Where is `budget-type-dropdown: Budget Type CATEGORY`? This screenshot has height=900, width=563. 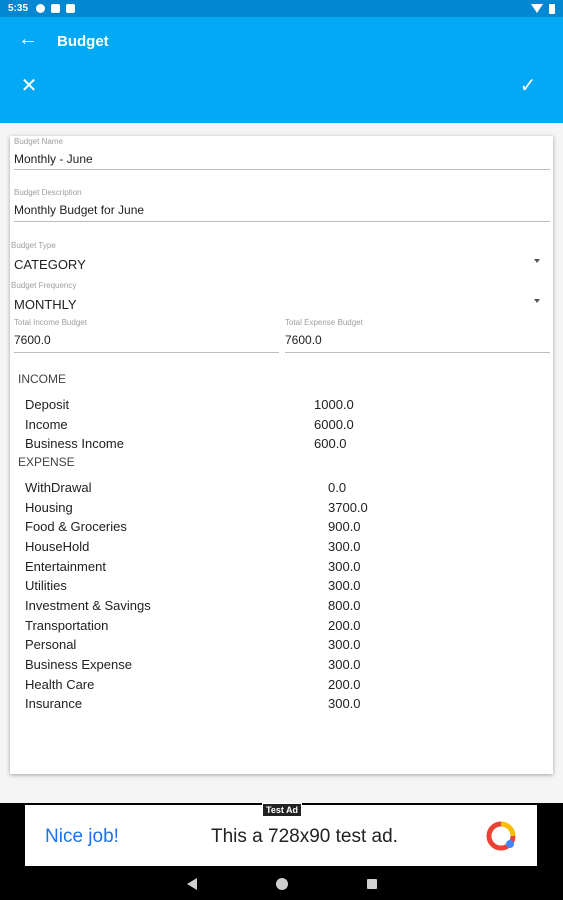
budget-type-dropdown: Budget Type CATEGORY is located at coordinates (275, 259).